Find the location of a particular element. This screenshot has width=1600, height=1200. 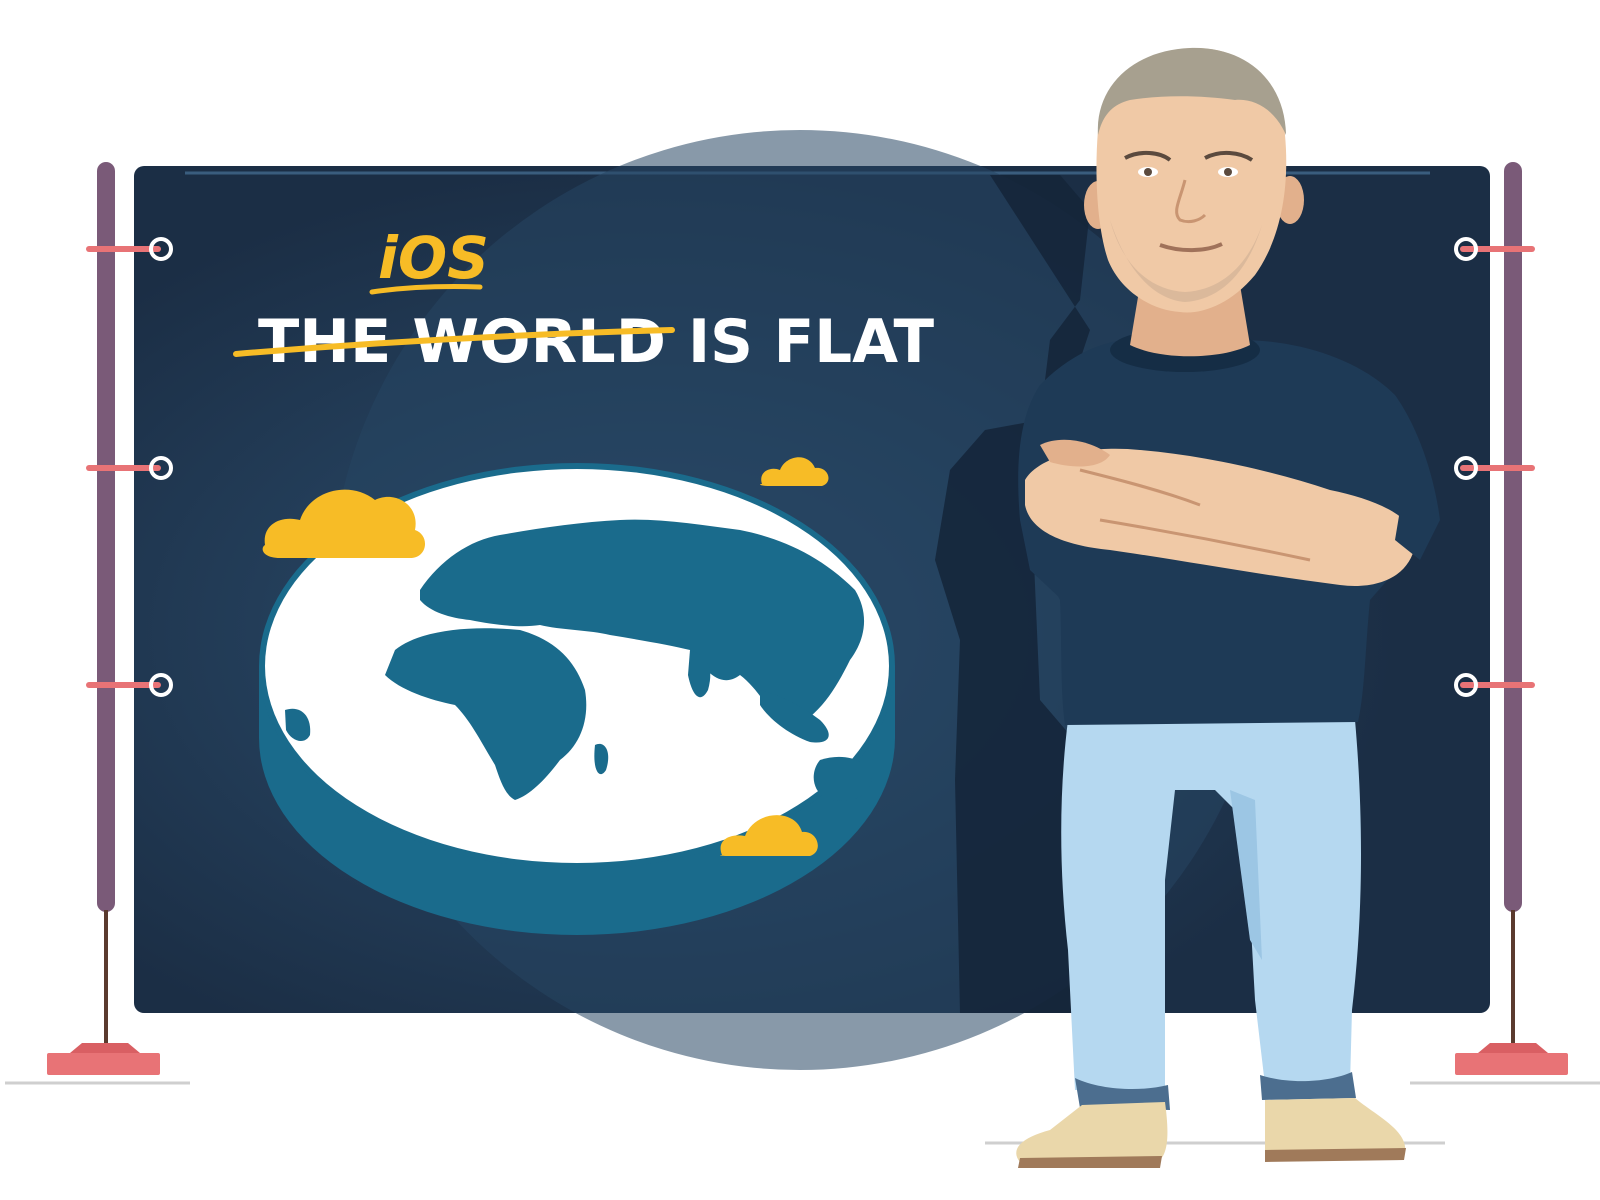

headline-struck-text: THE WORLD is located at coordinates (462, 342).